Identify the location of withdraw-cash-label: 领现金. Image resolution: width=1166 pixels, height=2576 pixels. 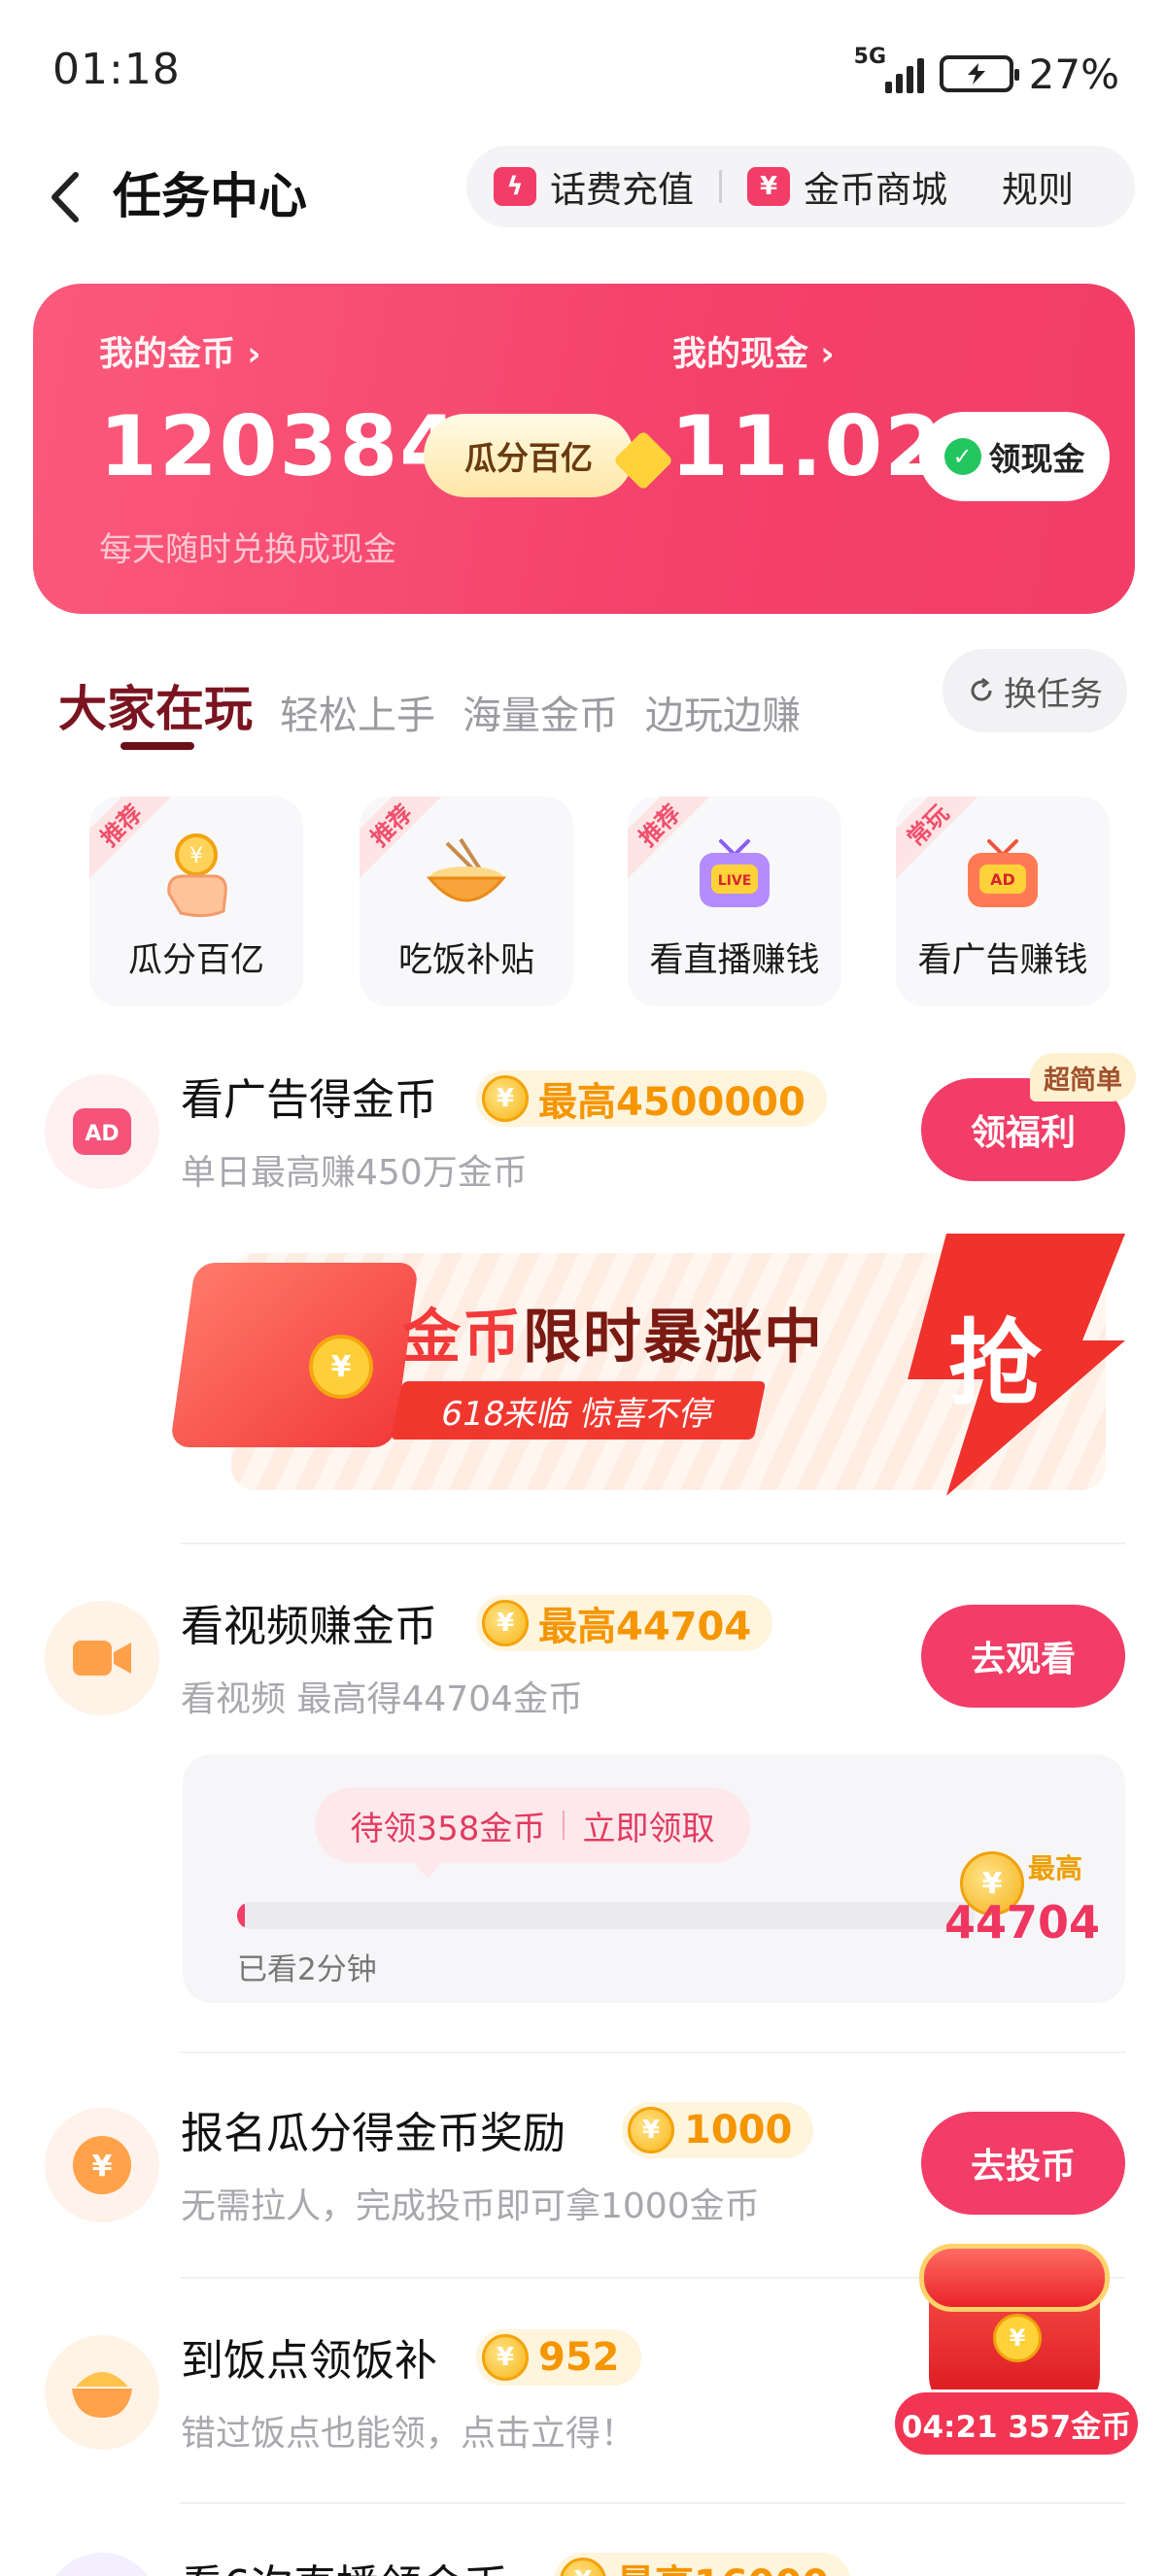
(1036, 459).